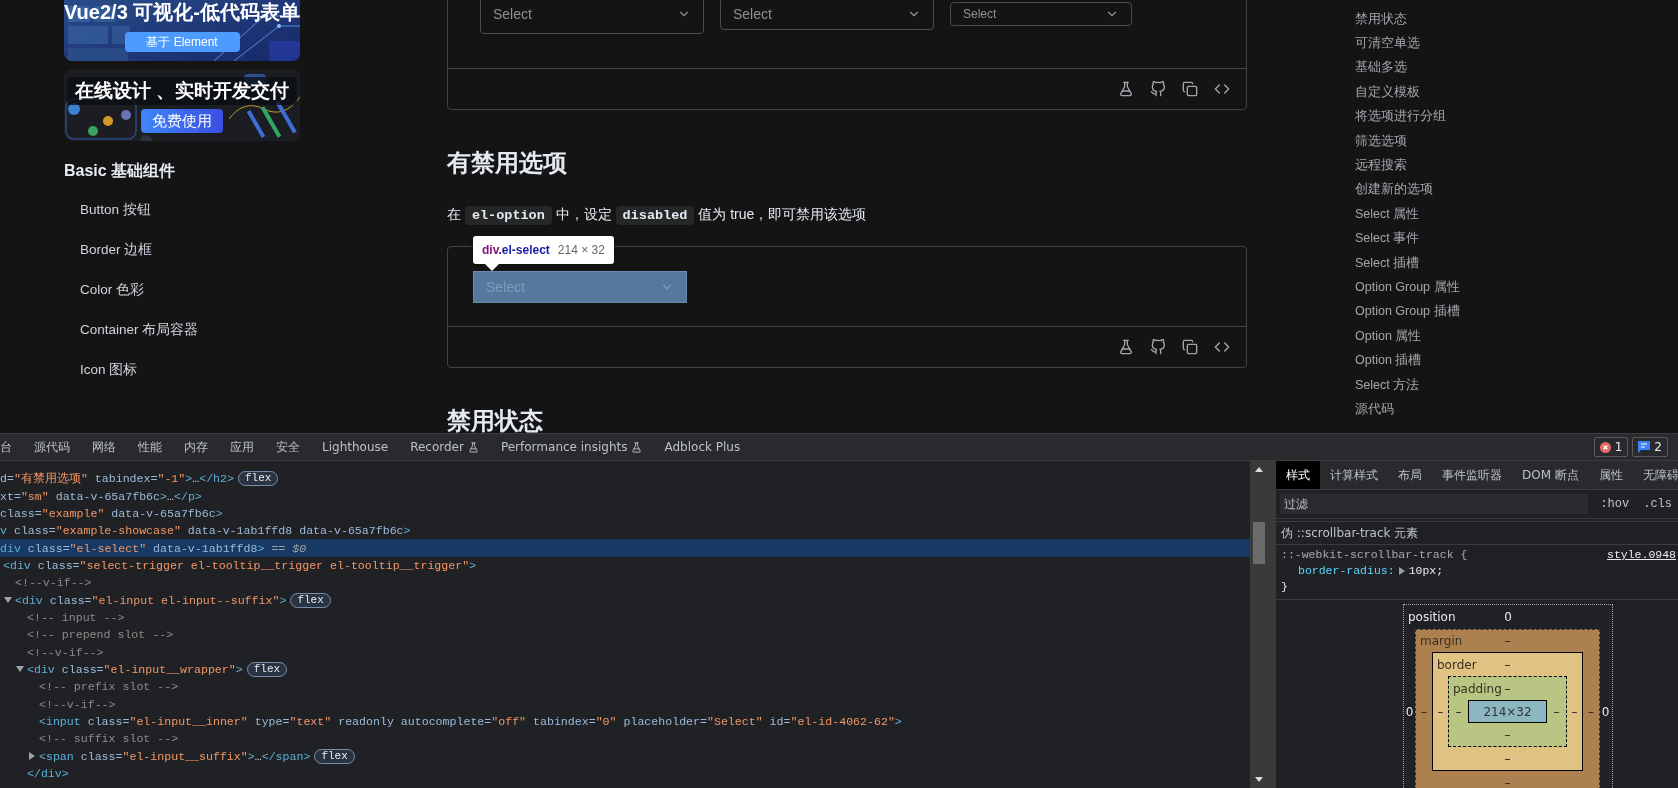  I want to click on filter-field: 过滤, so click(1434, 504).